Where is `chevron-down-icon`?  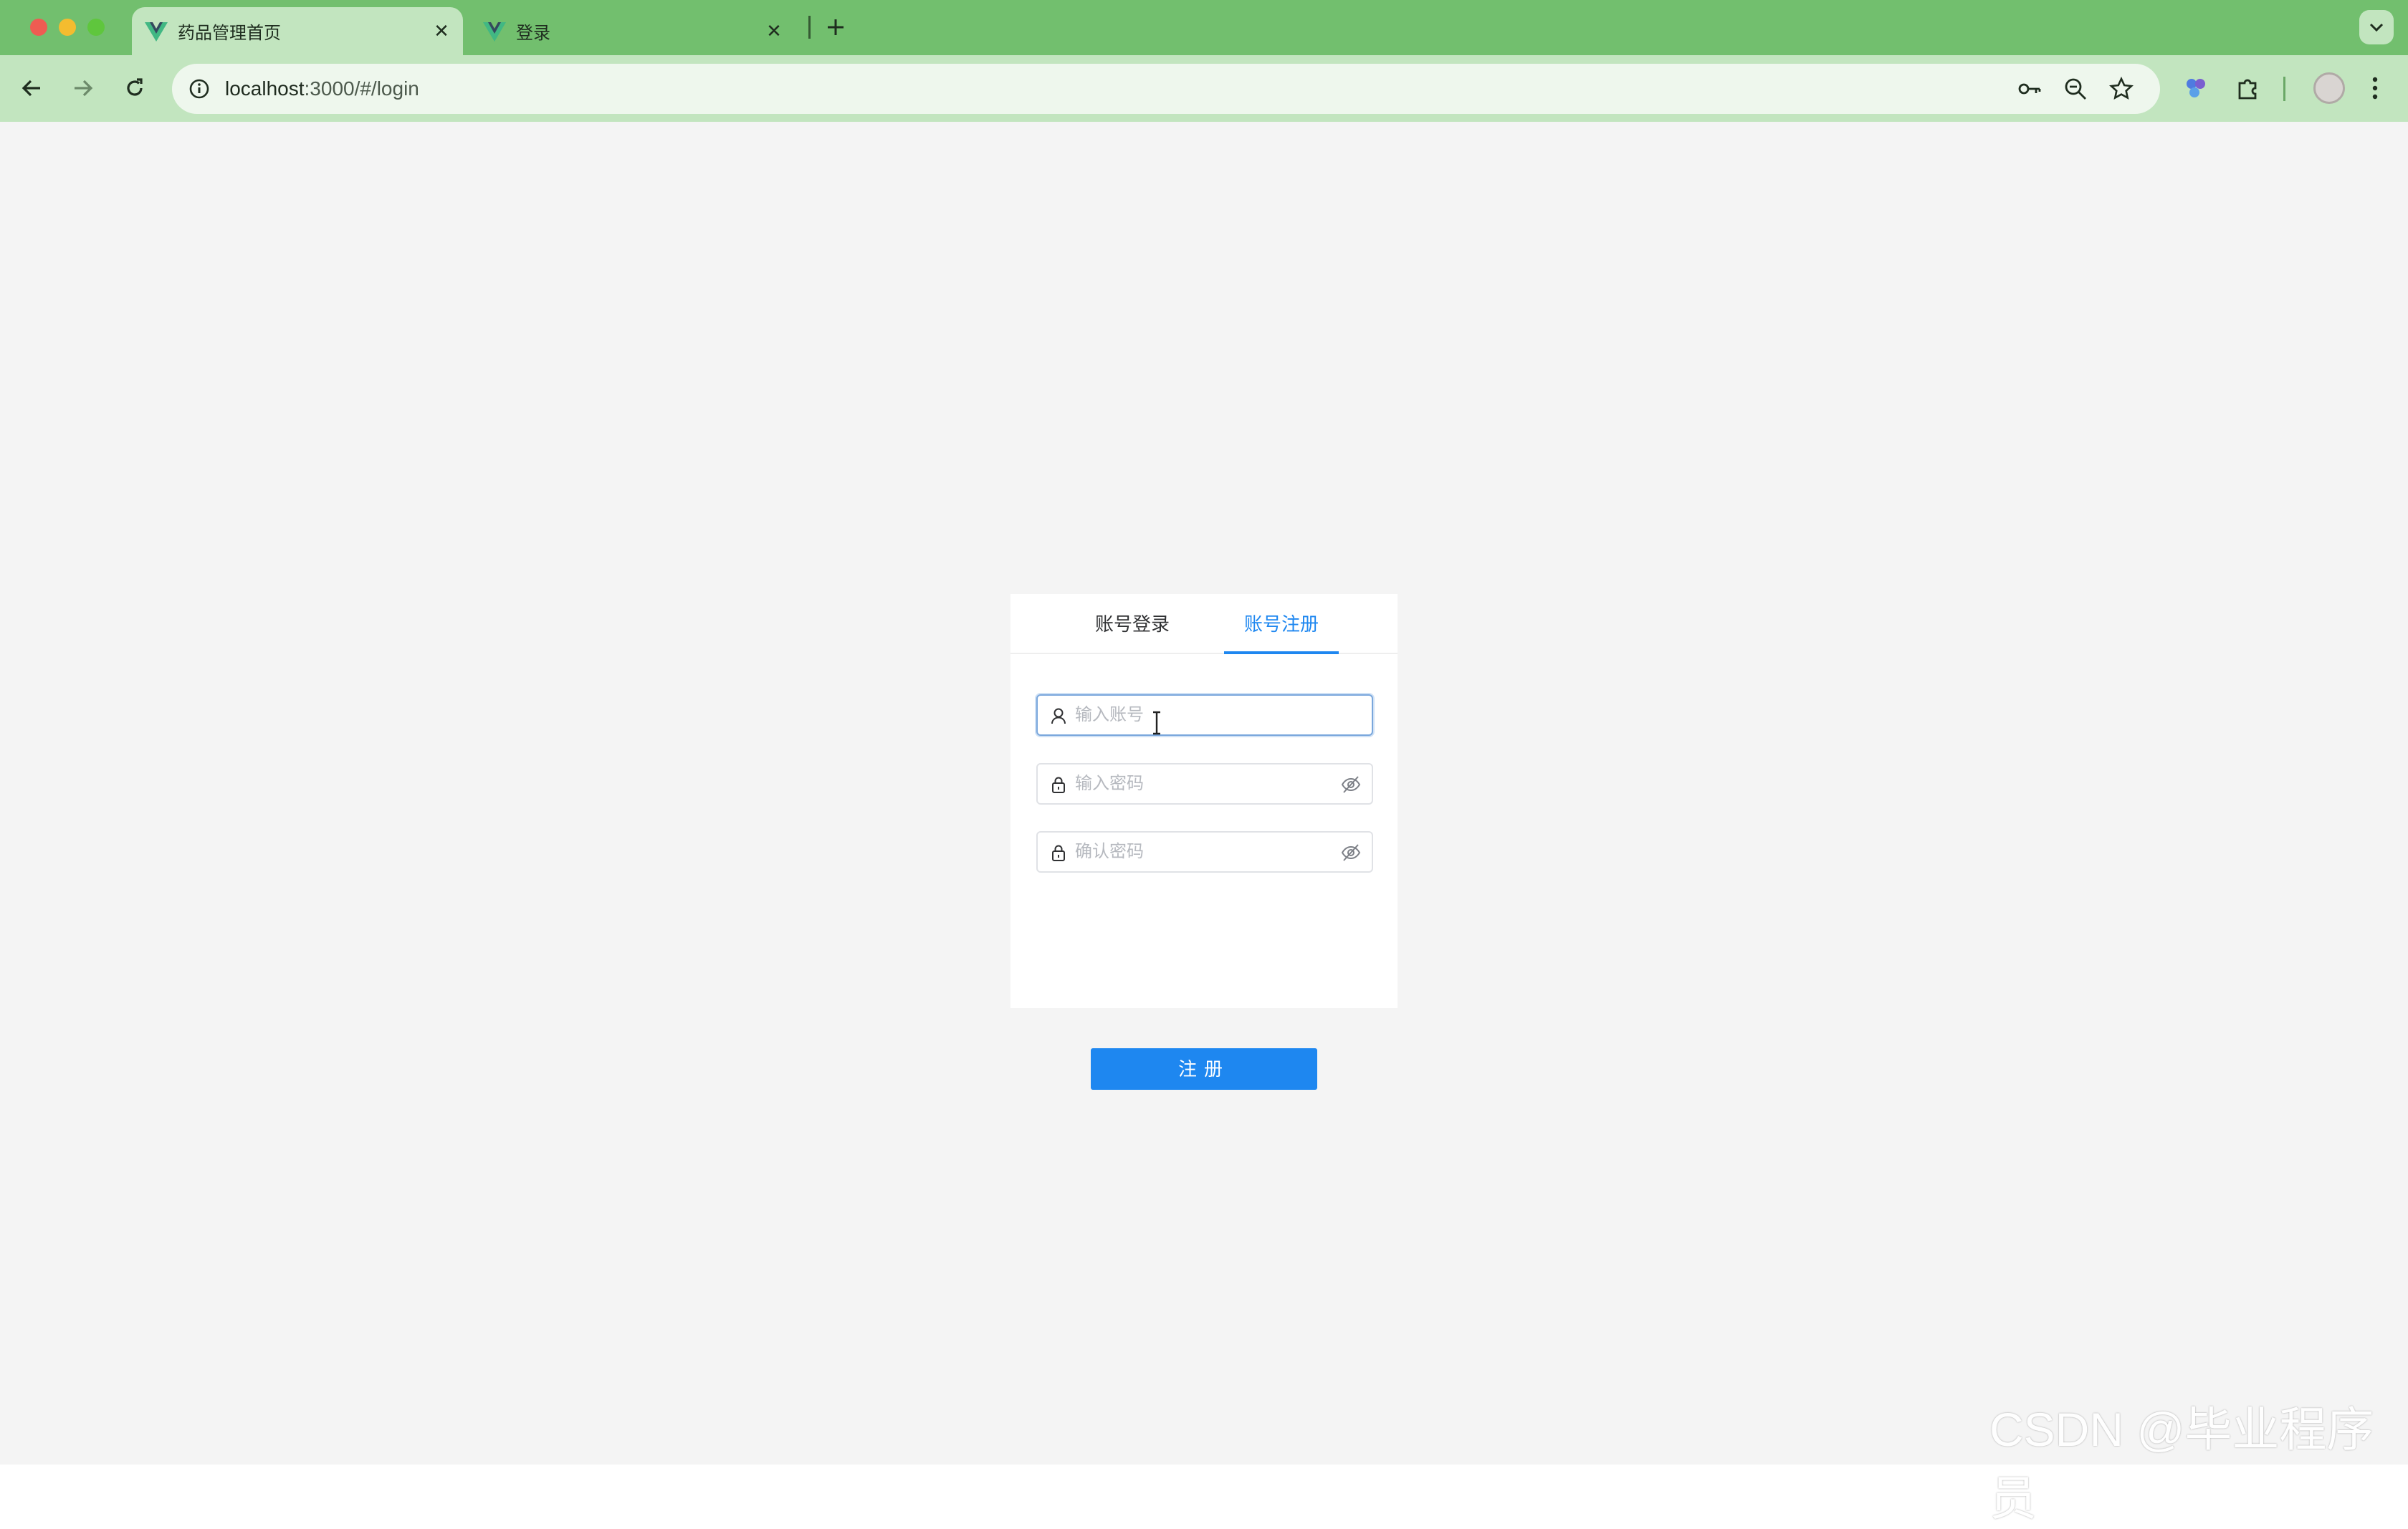 chevron-down-icon is located at coordinates (2376, 27).